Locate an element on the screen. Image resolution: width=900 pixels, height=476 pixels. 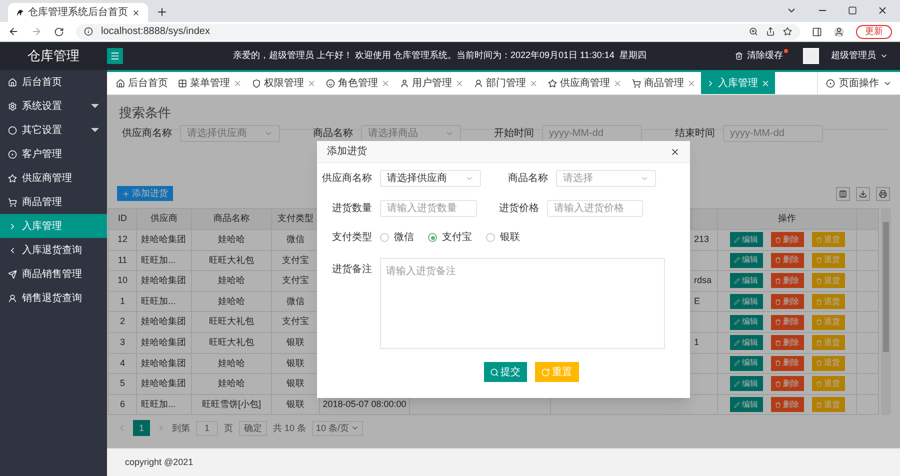
info-icon is located at coordinates (88, 31).